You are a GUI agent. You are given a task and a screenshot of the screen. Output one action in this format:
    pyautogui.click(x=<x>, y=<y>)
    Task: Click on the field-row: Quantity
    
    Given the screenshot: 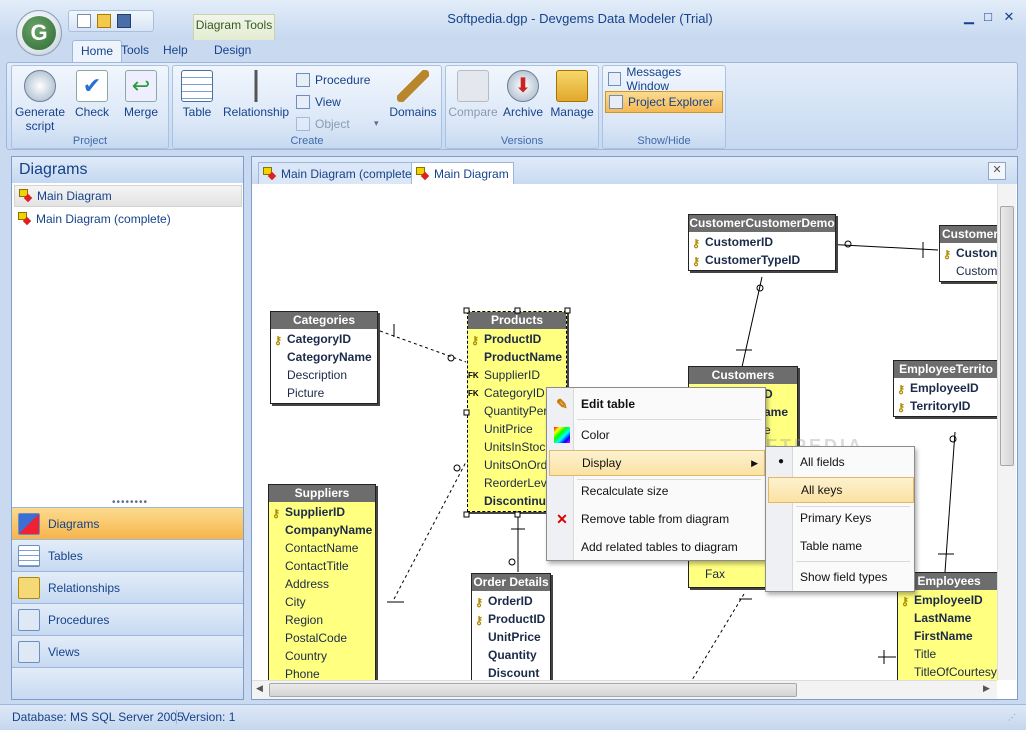 What is the action you would take?
    pyautogui.click(x=511, y=655)
    